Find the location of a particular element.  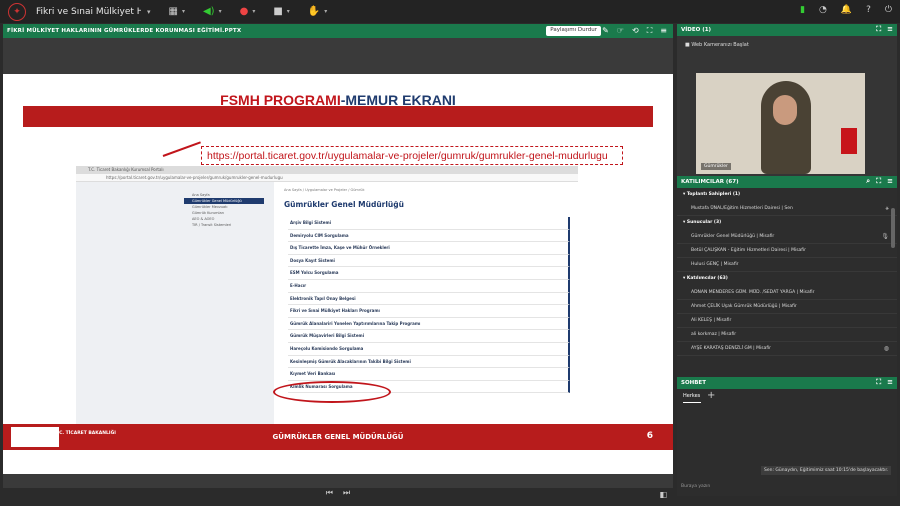

sidebar-toggle-icon: ◧ is located at coordinates (663, 494).